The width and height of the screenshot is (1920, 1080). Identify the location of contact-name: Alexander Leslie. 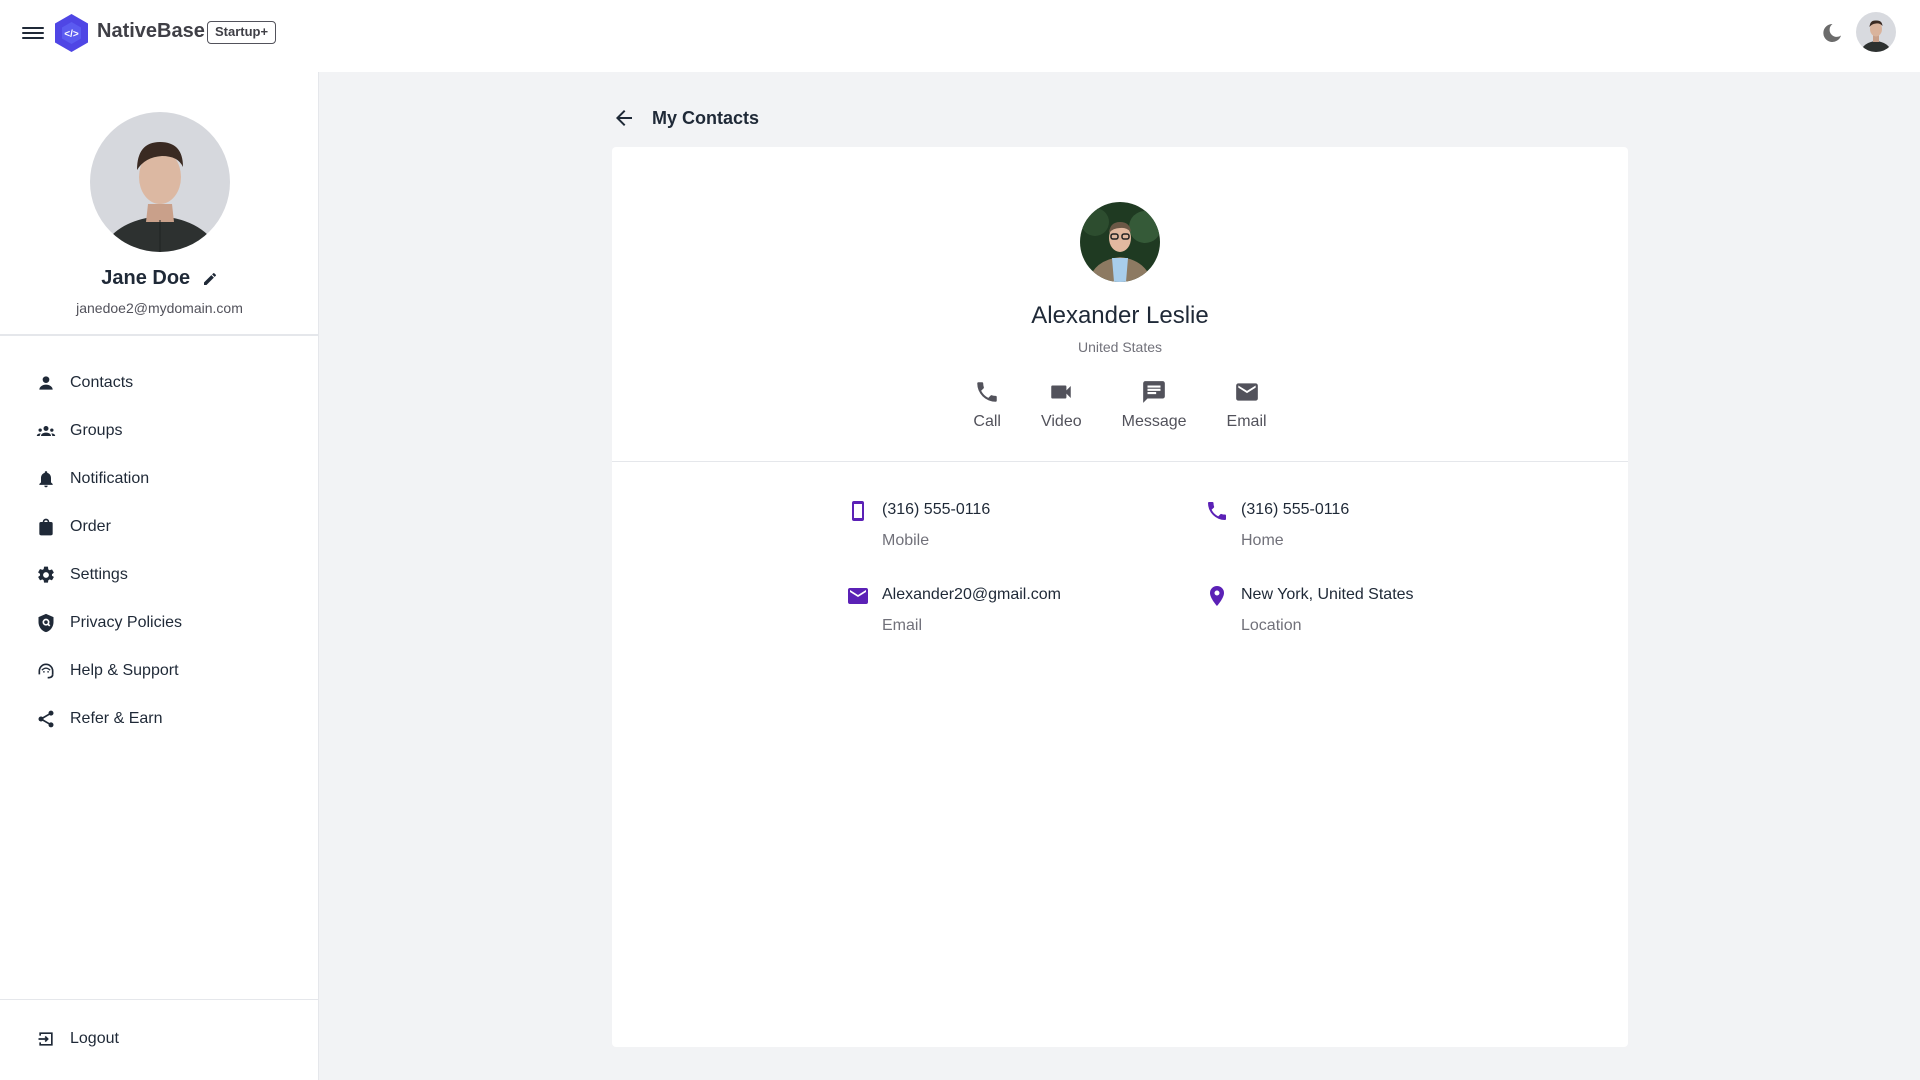
(1120, 315).